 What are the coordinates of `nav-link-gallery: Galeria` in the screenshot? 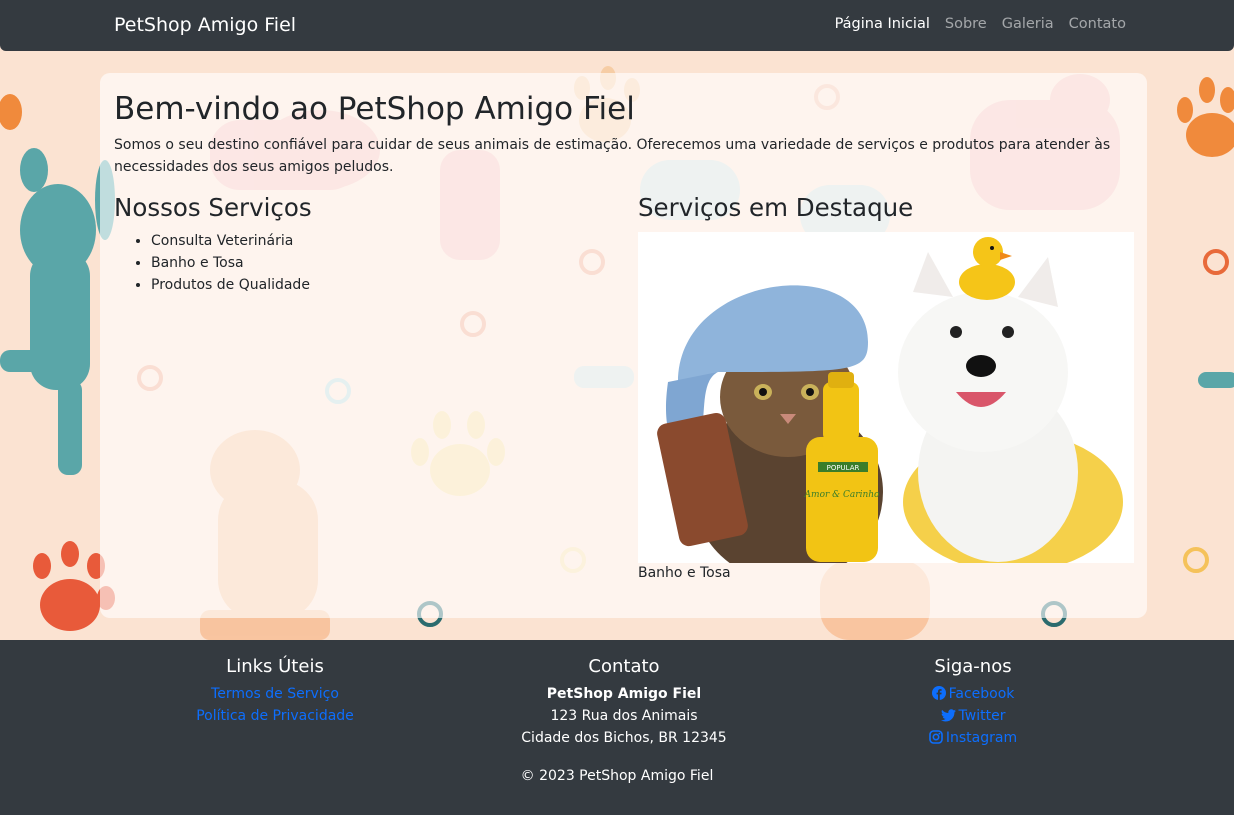 It's located at (1028, 24).